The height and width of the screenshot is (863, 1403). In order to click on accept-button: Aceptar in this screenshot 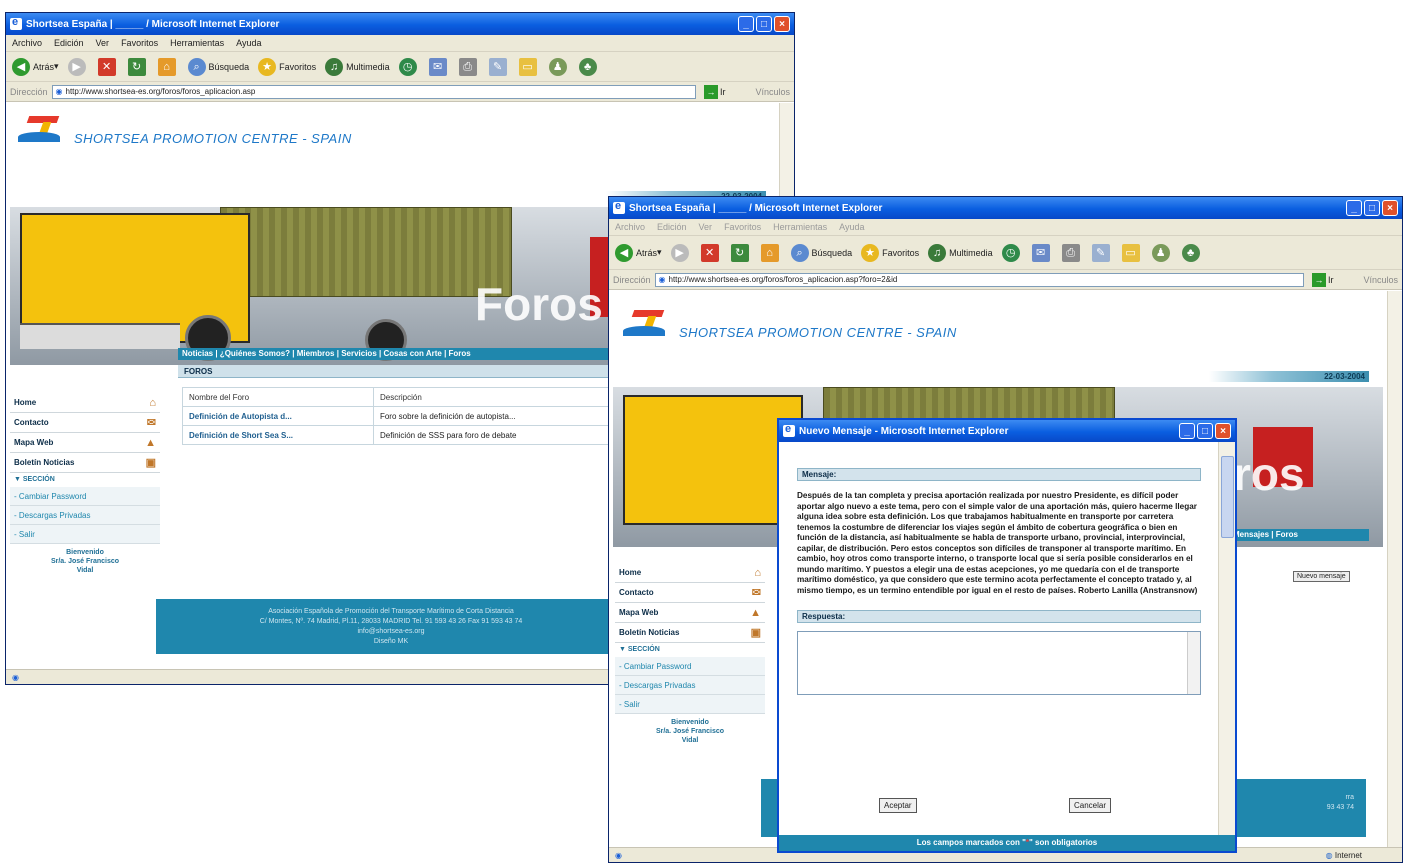, I will do `click(898, 805)`.